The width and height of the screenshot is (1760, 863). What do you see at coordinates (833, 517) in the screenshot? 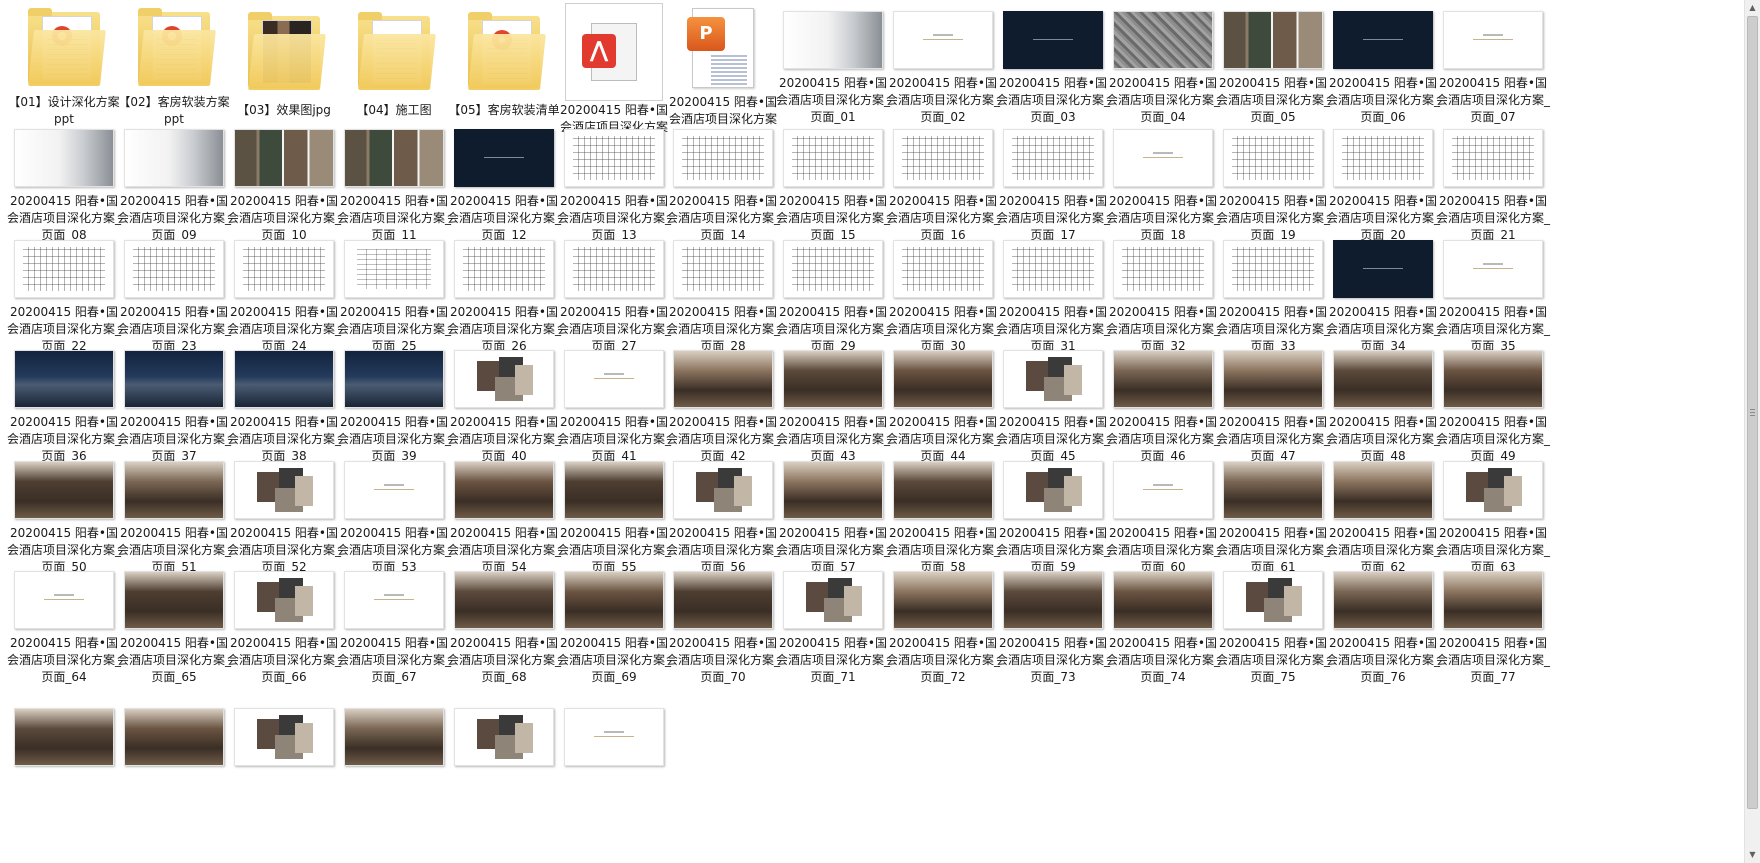
I see `file-item: 20200415 阳春•国会酒店项目深化方案_页面_57` at bounding box center [833, 517].